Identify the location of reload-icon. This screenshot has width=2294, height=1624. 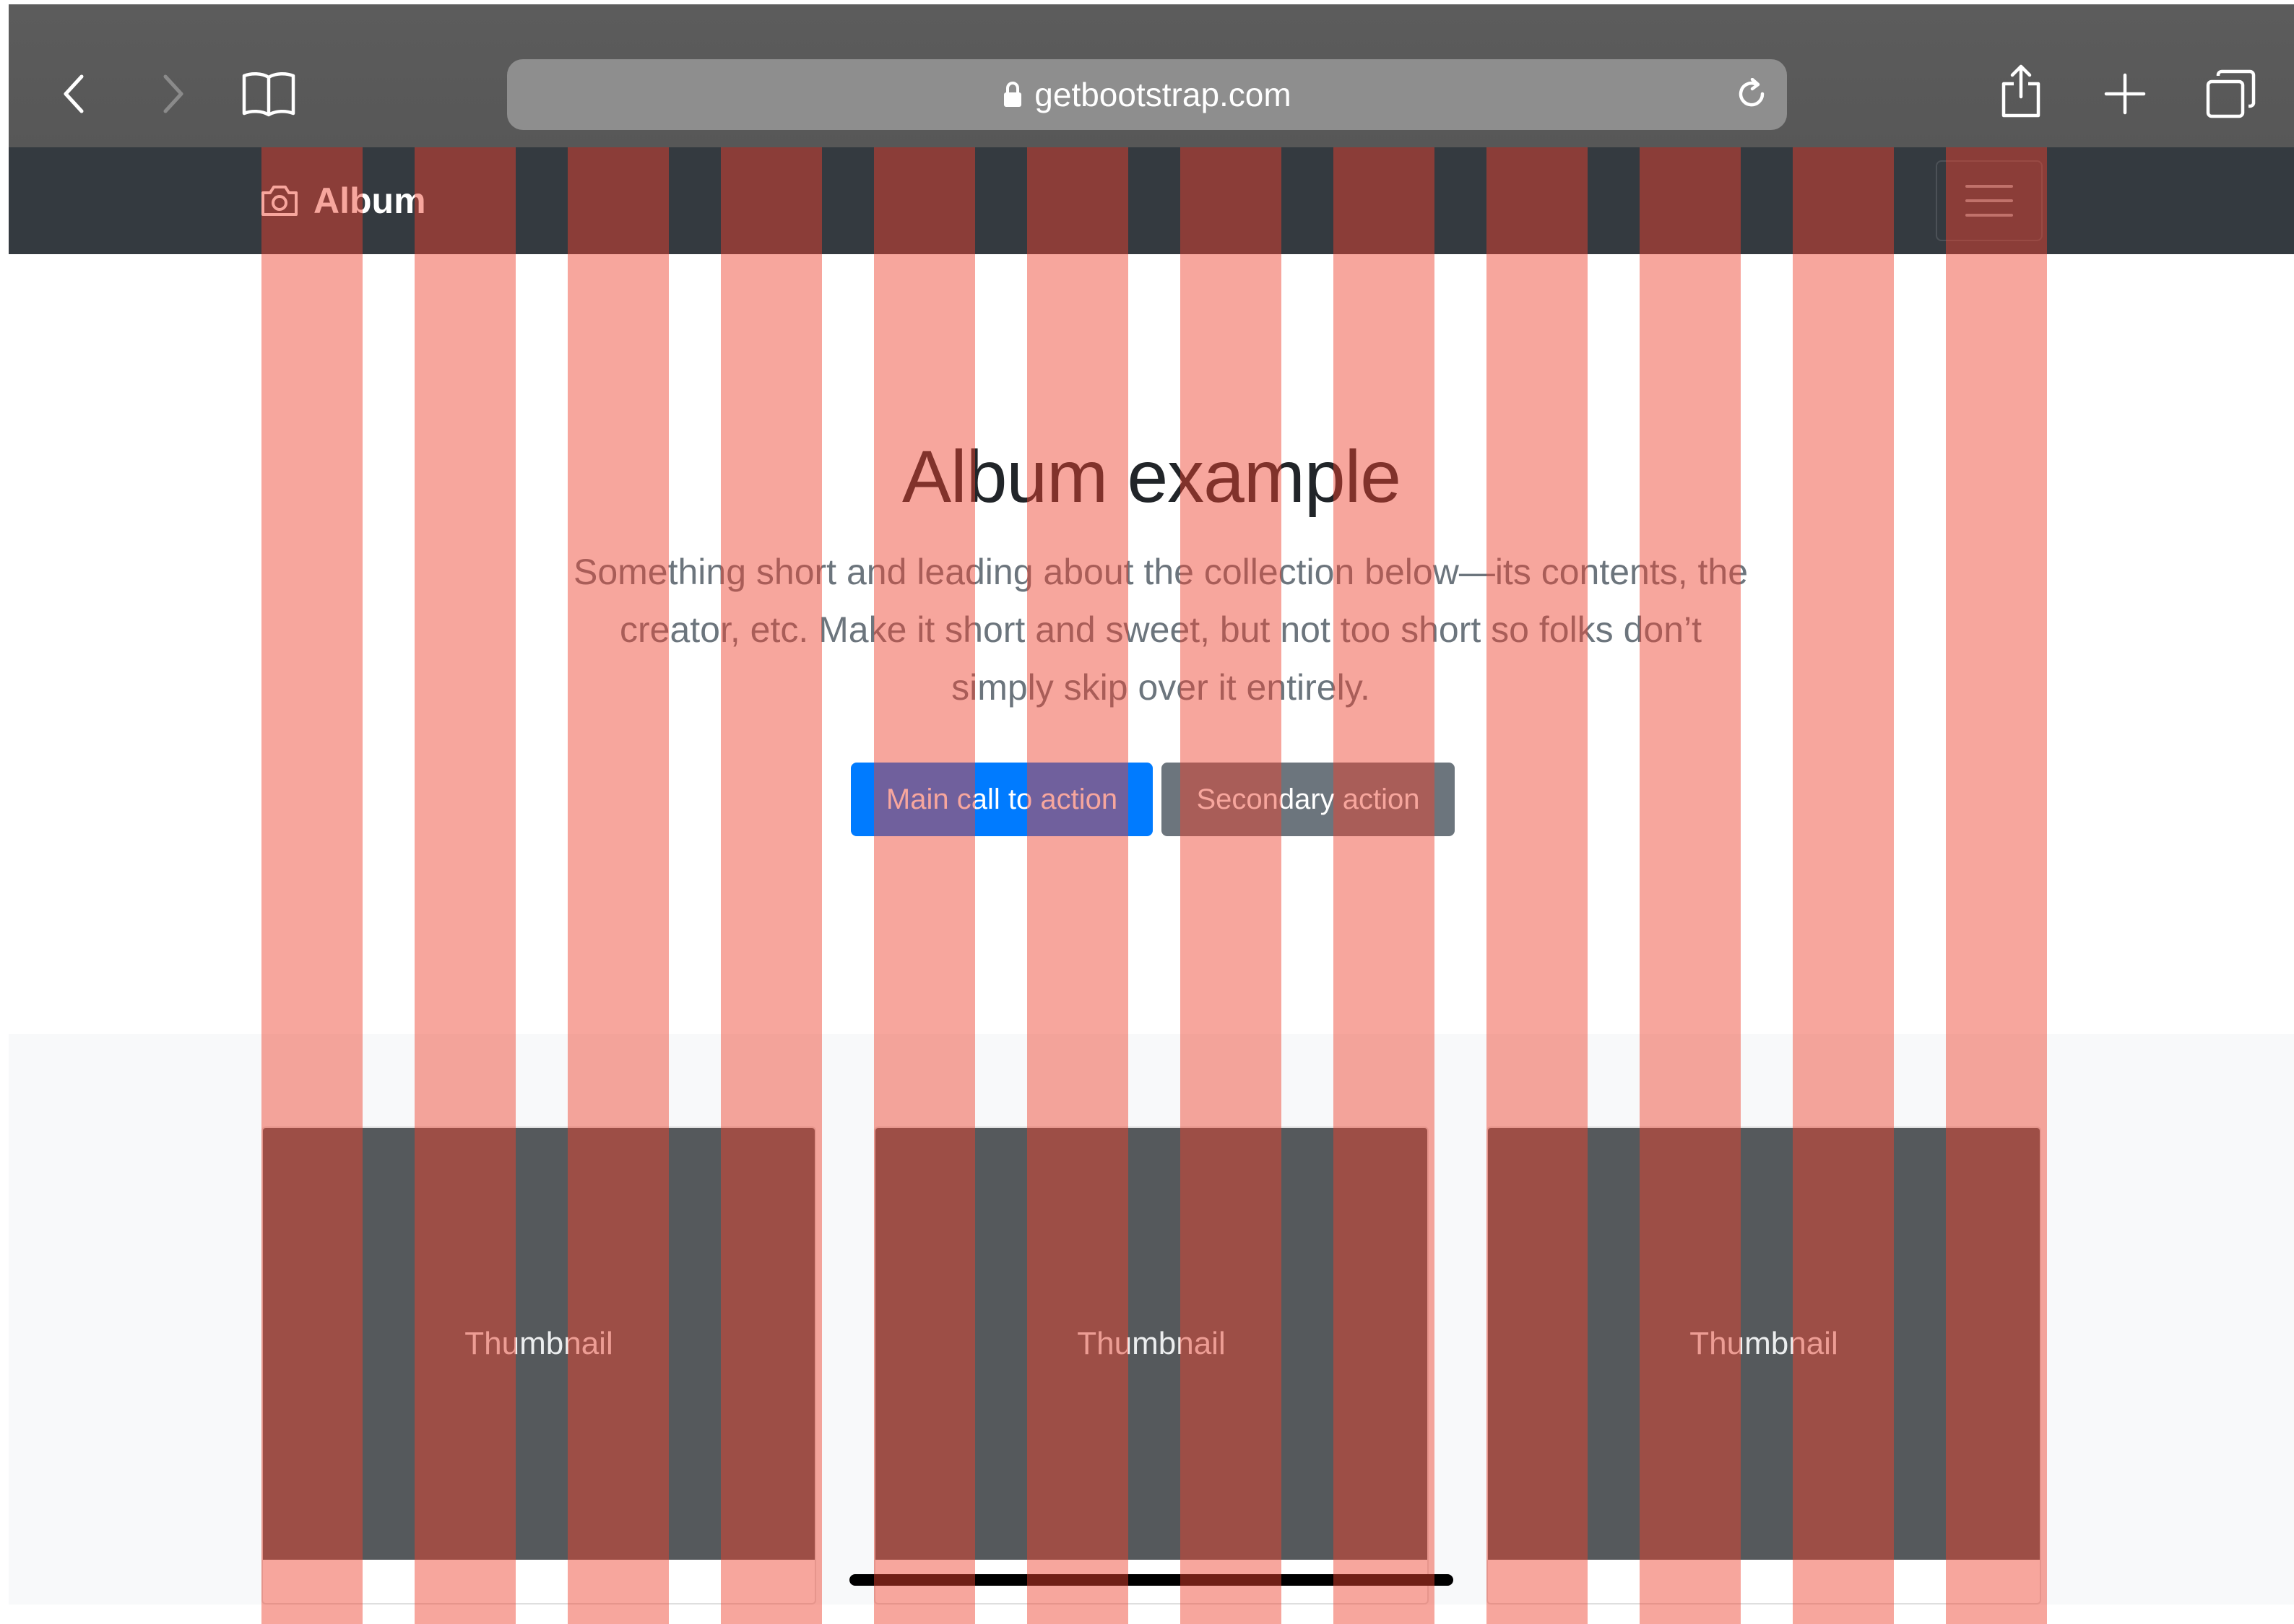
(1752, 95).